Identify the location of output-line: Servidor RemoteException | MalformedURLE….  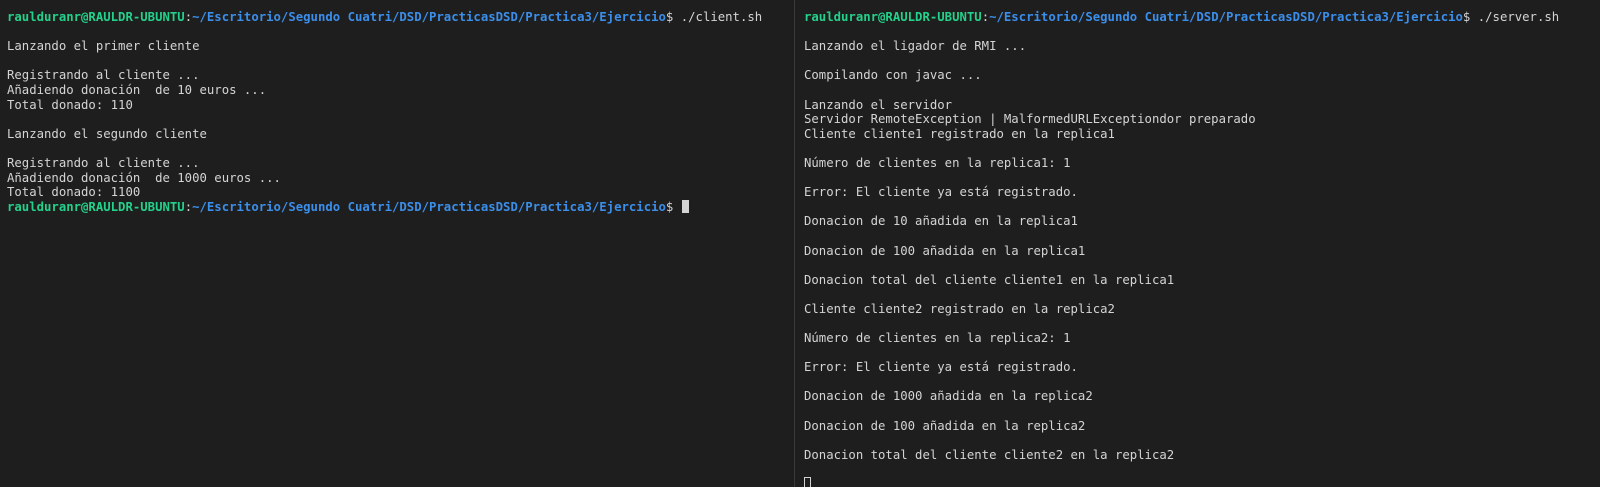
(1030, 119).